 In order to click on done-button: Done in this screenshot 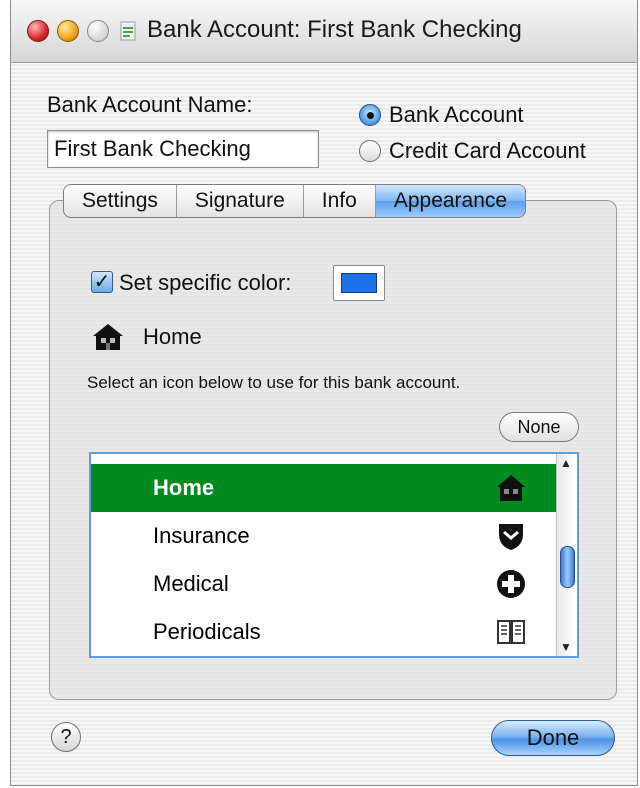, I will do `click(553, 738)`.